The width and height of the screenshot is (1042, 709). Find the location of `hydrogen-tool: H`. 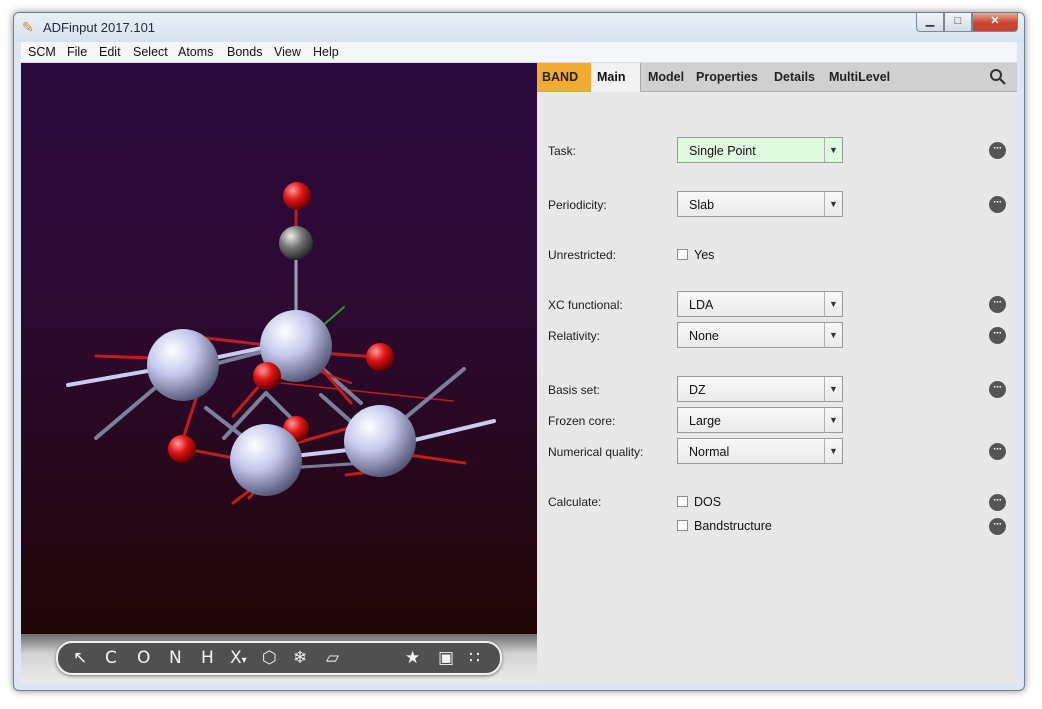

hydrogen-tool: H is located at coordinates (207, 658).